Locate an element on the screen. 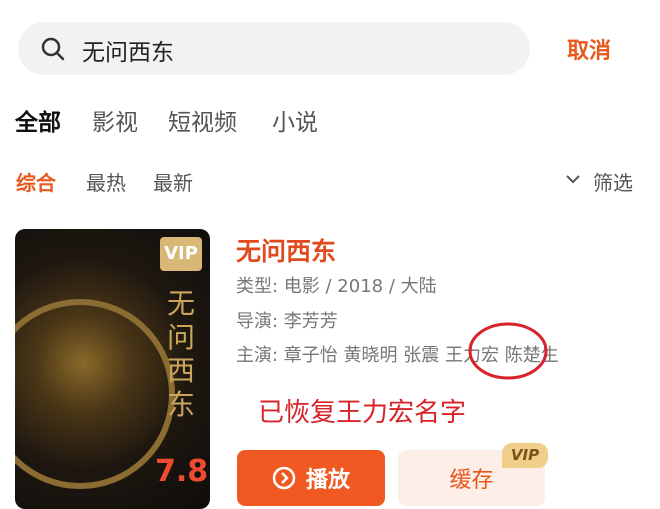  play-label: 播放 is located at coordinates (327, 480).